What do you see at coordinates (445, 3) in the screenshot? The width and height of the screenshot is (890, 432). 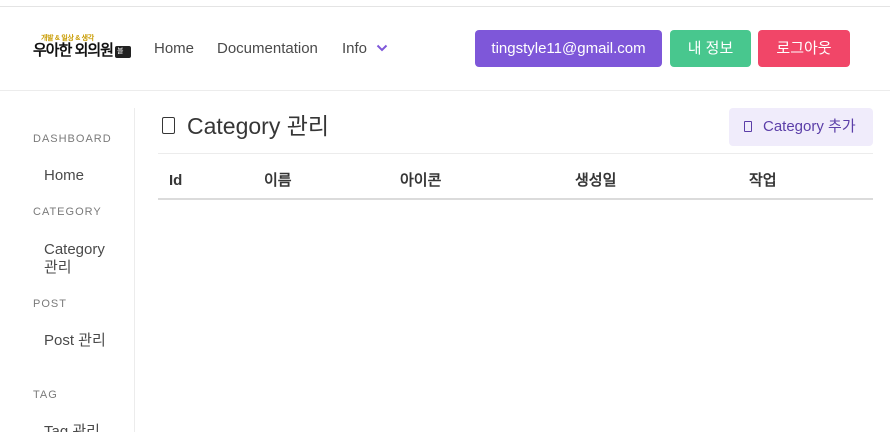 I see `window-top-edge` at bounding box center [445, 3].